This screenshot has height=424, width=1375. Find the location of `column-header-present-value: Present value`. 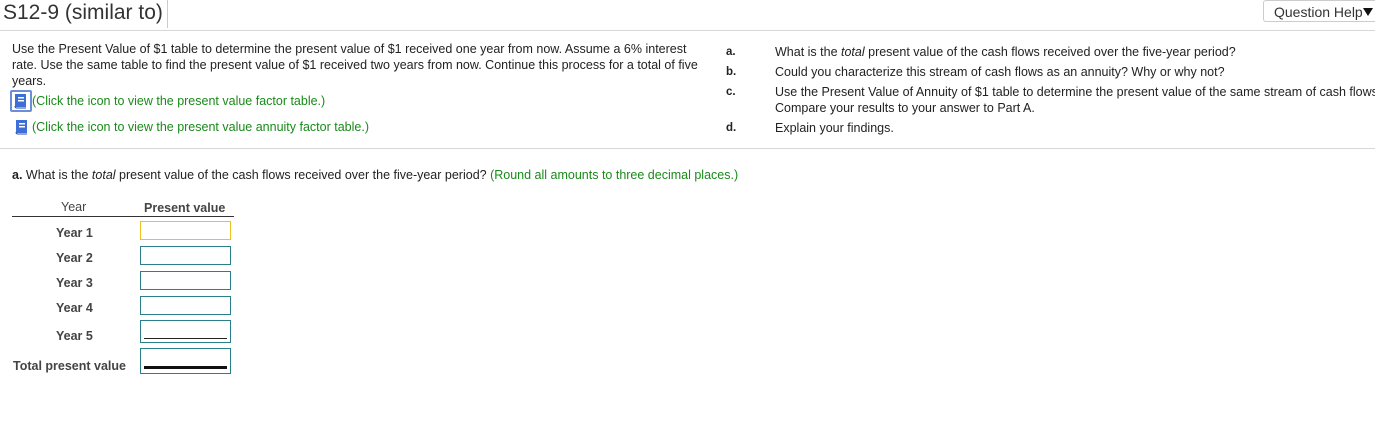

column-header-present-value: Present value is located at coordinates (185, 208).